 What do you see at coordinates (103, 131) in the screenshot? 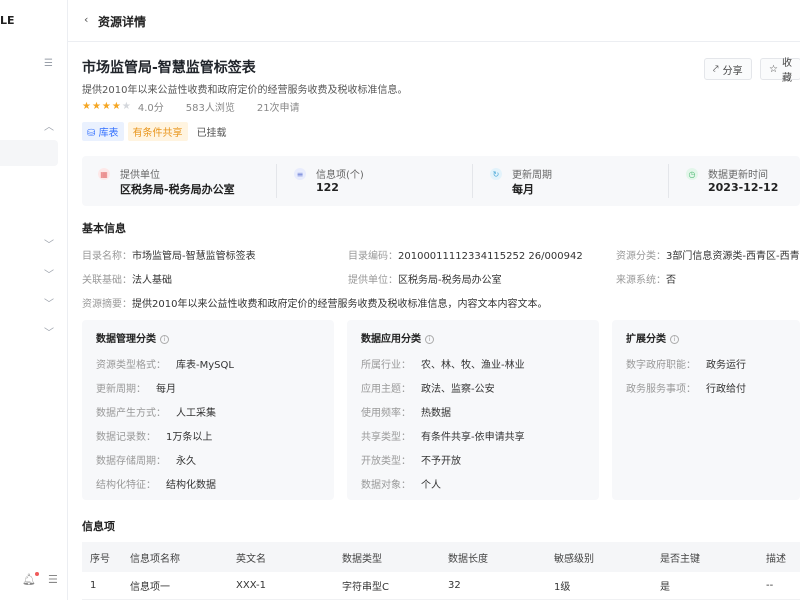
I see `tag-table: ⛁ 库表` at bounding box center [103, 131].